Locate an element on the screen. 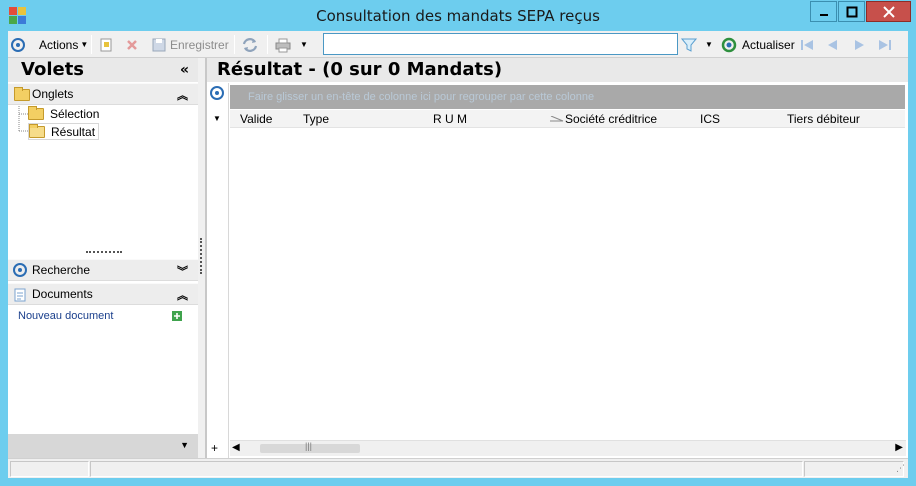  recherche-label: Recherche is located at coordinates (61, 270).